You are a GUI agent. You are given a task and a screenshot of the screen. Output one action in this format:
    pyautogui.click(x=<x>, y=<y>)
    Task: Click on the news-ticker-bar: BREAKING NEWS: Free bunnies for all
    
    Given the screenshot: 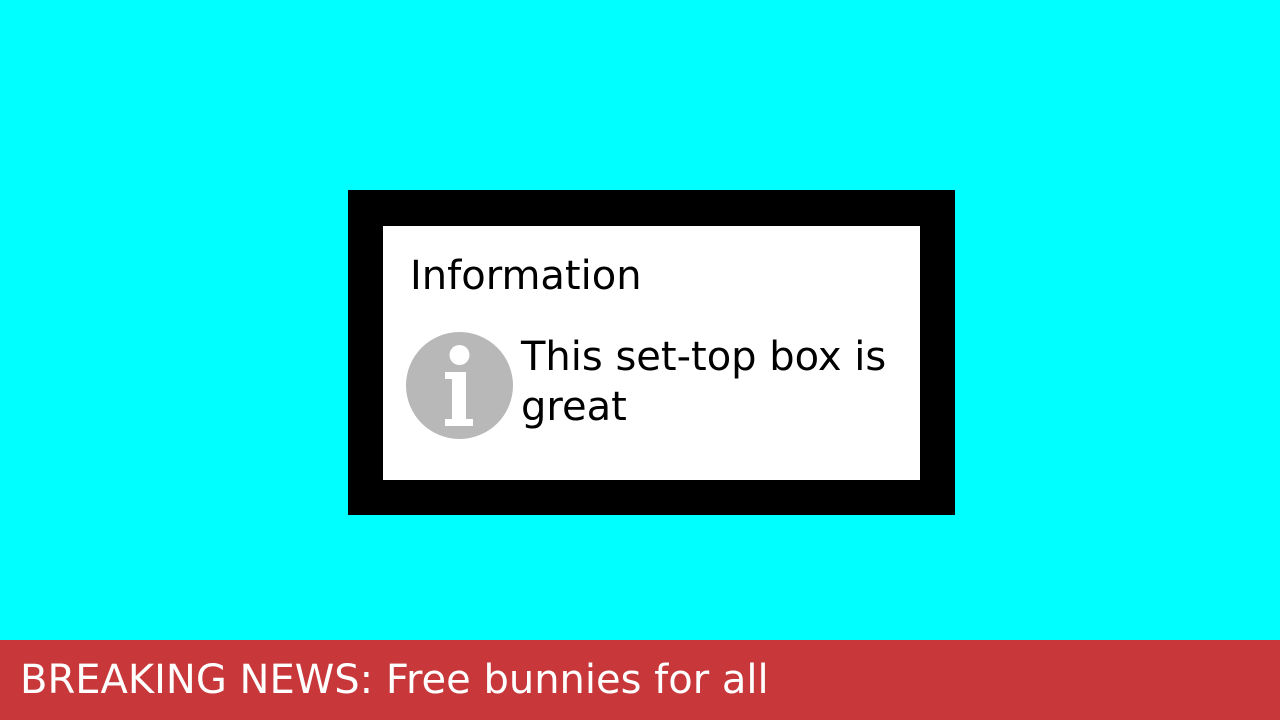 What is the action you would take?
    pyautogui.click(x=640, y=680)
    